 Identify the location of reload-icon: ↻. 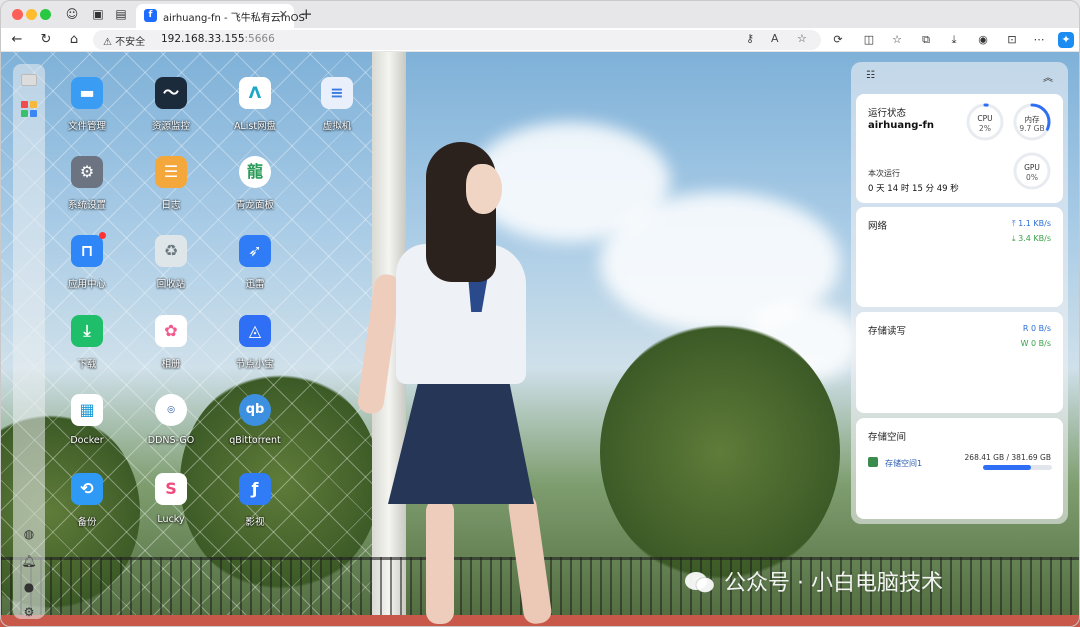
(46, 40).